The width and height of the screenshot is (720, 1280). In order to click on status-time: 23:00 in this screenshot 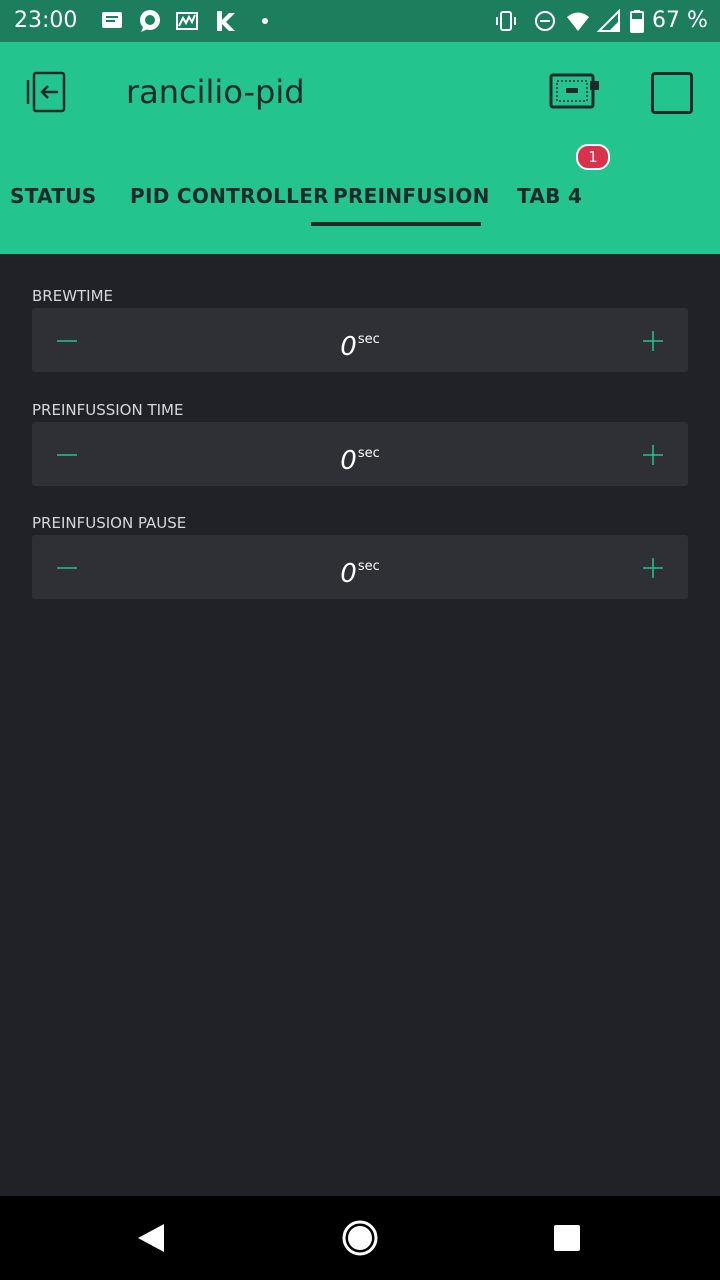, I will do `click(46, 20)`.